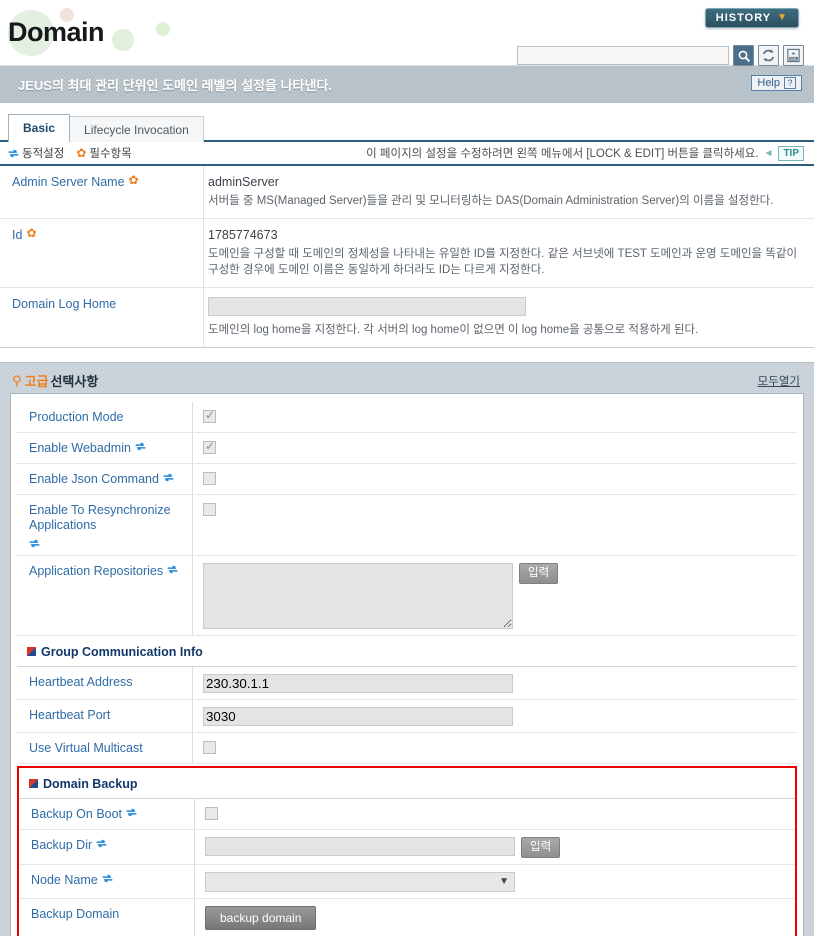 The image size is (814, 936). I want to click on svg-text: XML, so click(793, 59).